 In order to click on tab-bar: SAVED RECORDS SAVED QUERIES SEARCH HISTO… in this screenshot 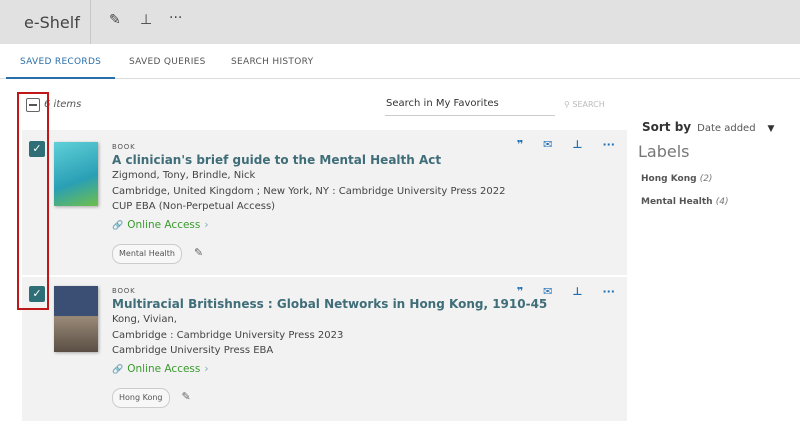, I will do `click(400, 61)`.